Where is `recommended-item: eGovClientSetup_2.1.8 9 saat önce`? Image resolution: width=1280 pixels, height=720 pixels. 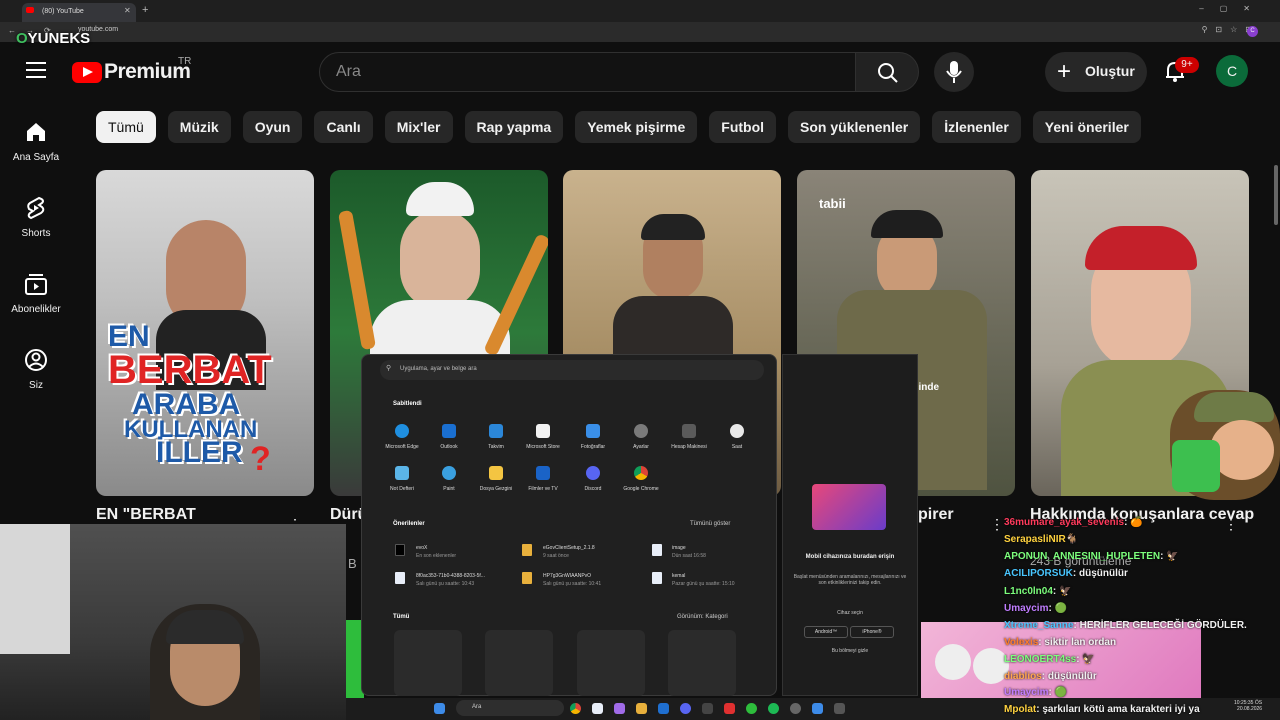 recommended-item: eGovClientSetup_2.1.8 9 saat önce is located at coordinates (569, 552).